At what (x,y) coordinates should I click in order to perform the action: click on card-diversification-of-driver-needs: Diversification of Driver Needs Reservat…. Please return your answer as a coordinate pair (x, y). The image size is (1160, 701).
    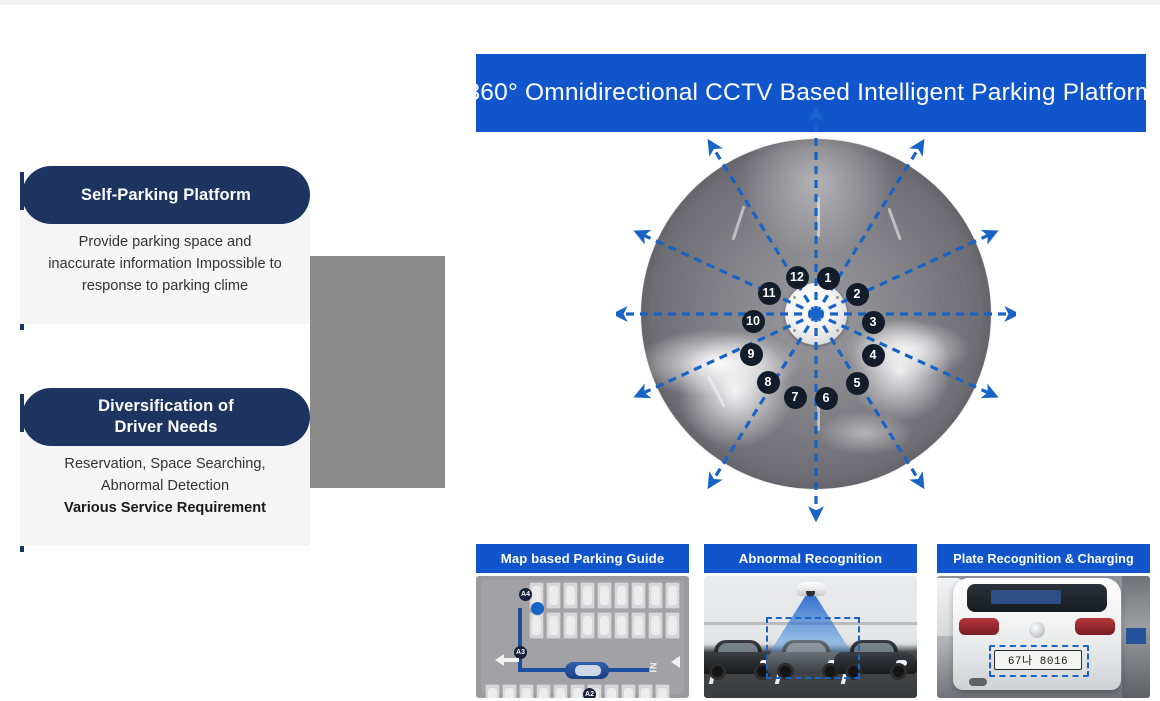
    Looking at the image, I should click on (165, 470).